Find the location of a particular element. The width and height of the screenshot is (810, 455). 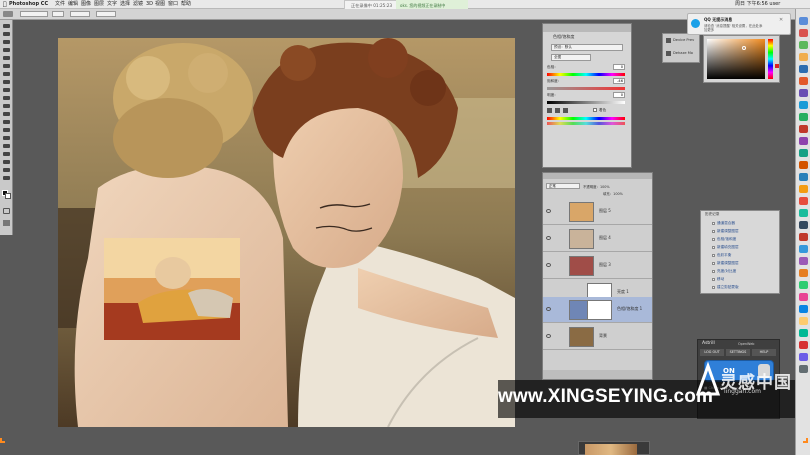

astrill-settings-tab: SETTINGS is located at coordinates (738, 352).